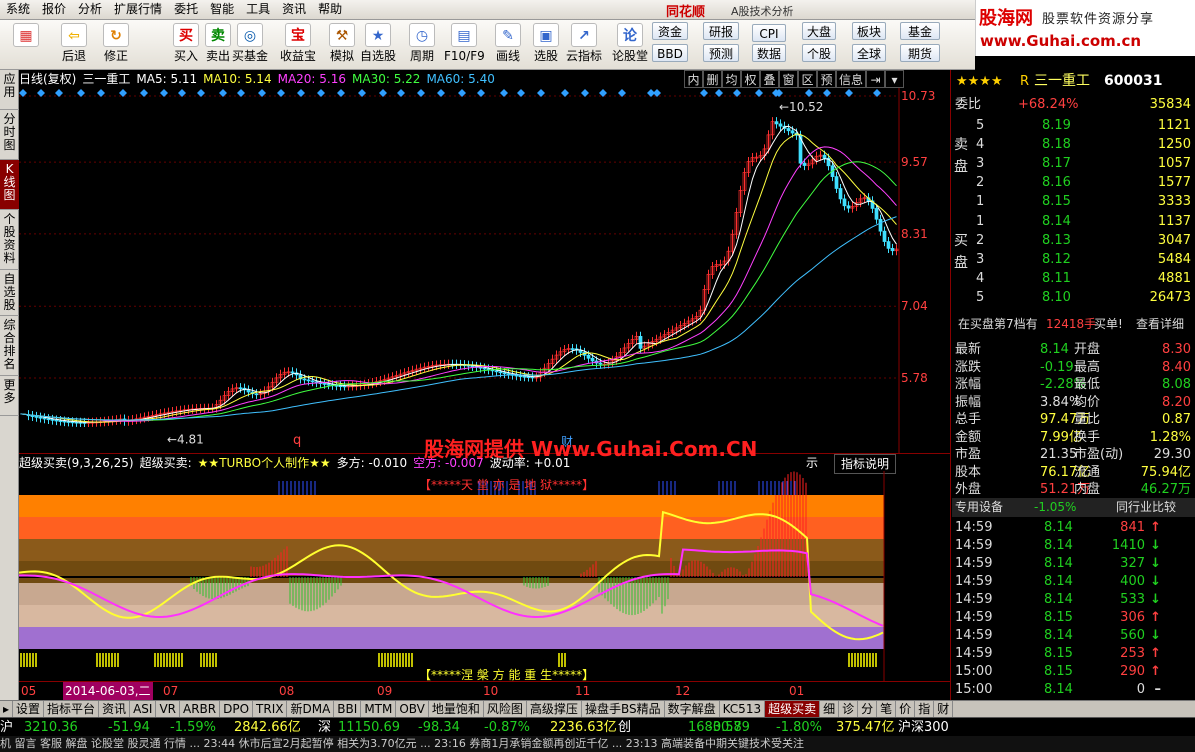  What do you see at coordinates (237, 709) in the screenshot?
I see `indicator-tab: DPO` at bounding box center [237, 709].